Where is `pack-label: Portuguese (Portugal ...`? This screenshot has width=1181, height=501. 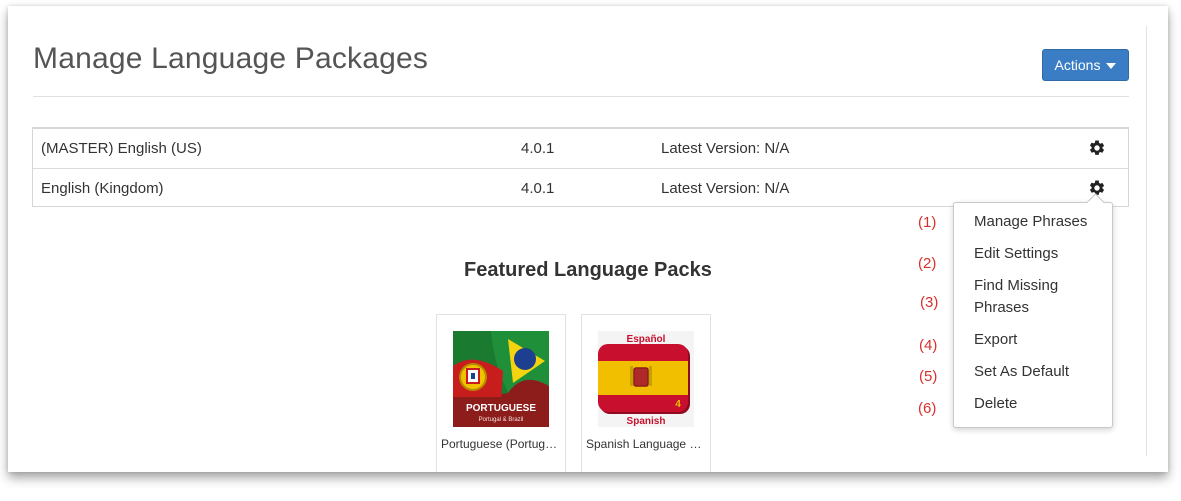 pack-label: Portuguese (Portugal ... is located at coordinates (502, 444).